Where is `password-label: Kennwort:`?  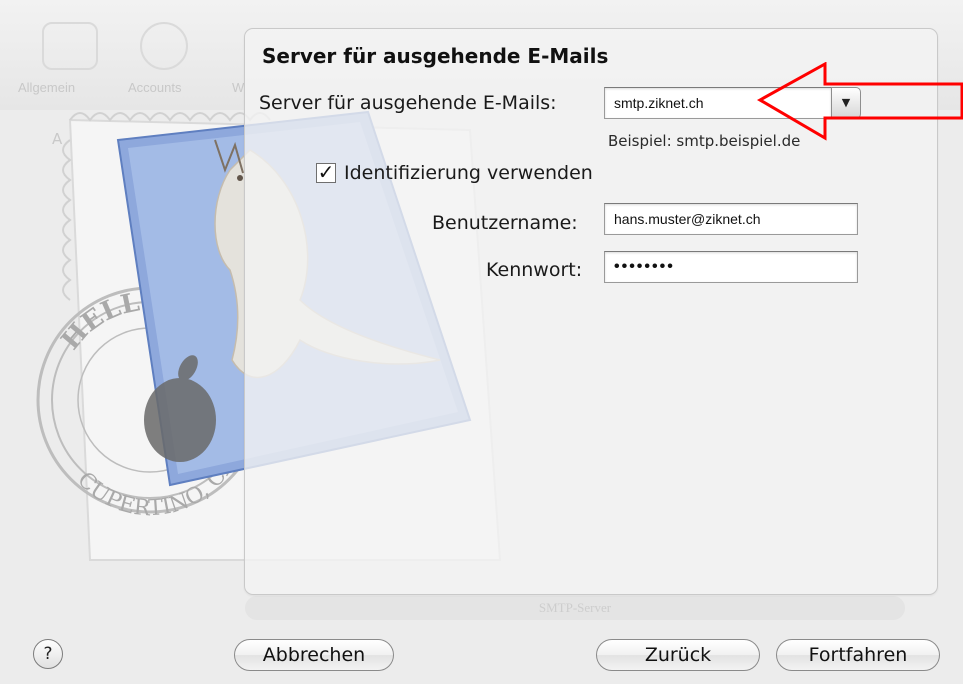
password-label: Kennwort: is located at coordinates (534, 270).